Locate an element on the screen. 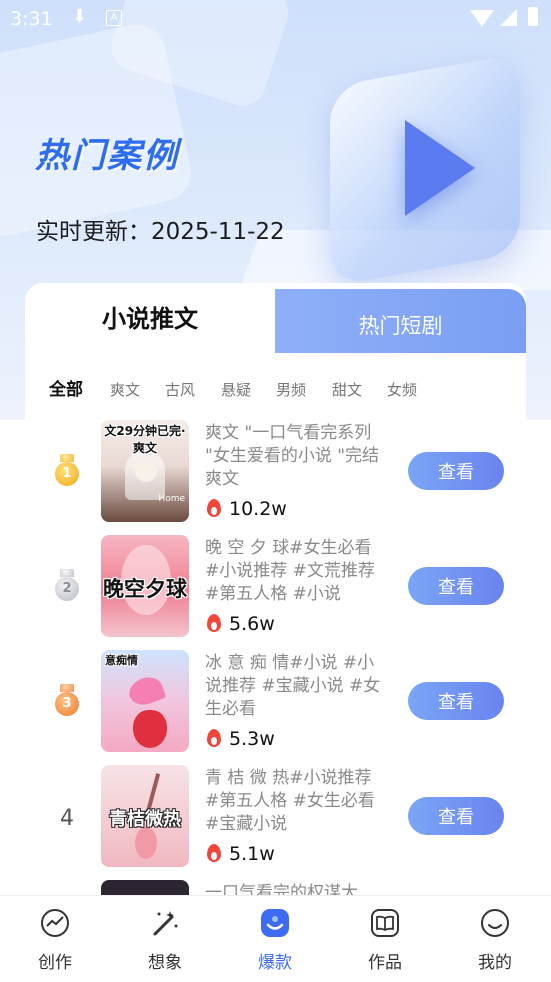  tab-hot-drama: 热门短剧 is located at coordinates (400, 321).